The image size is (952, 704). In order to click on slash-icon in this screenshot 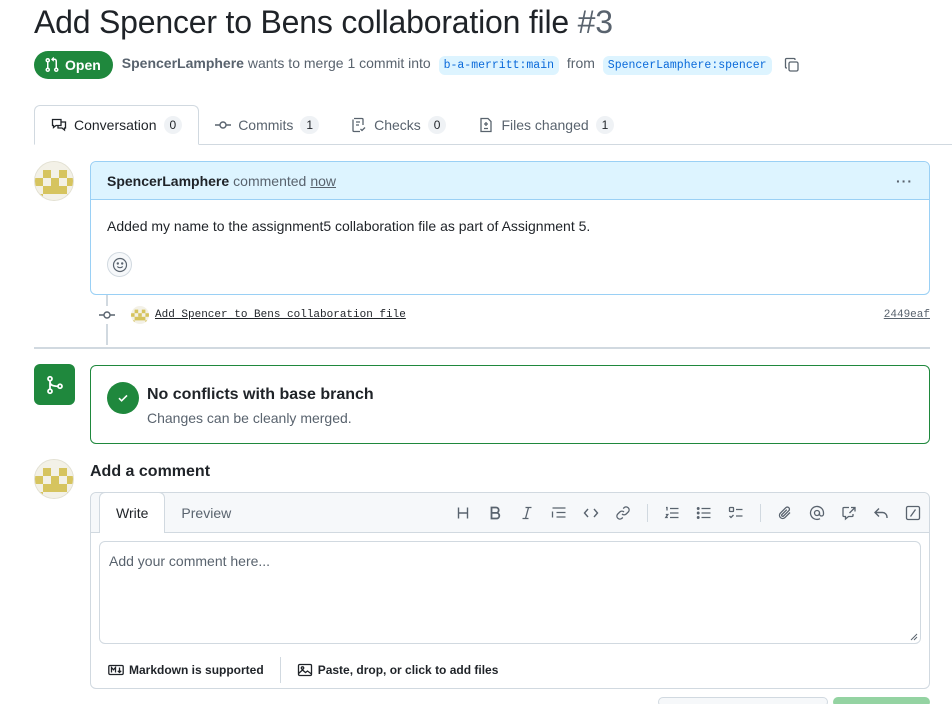, I will do `click(913, 513)`.